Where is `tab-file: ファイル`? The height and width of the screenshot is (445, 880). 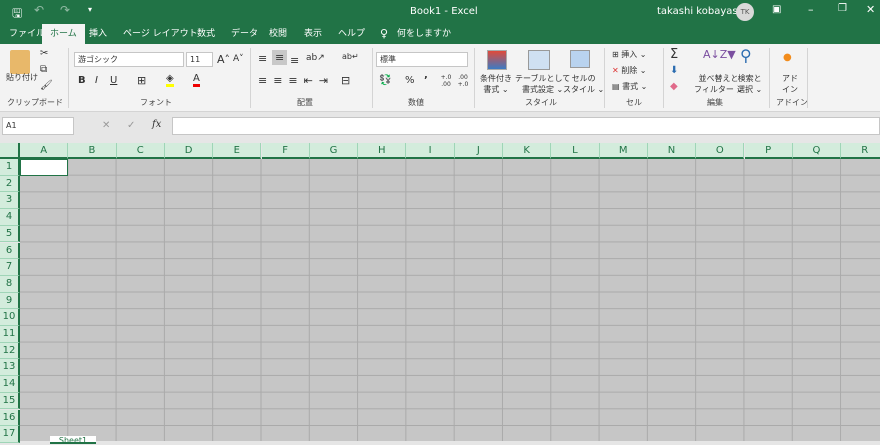 tab-file: ファイル is located at coordinates (27, 34).